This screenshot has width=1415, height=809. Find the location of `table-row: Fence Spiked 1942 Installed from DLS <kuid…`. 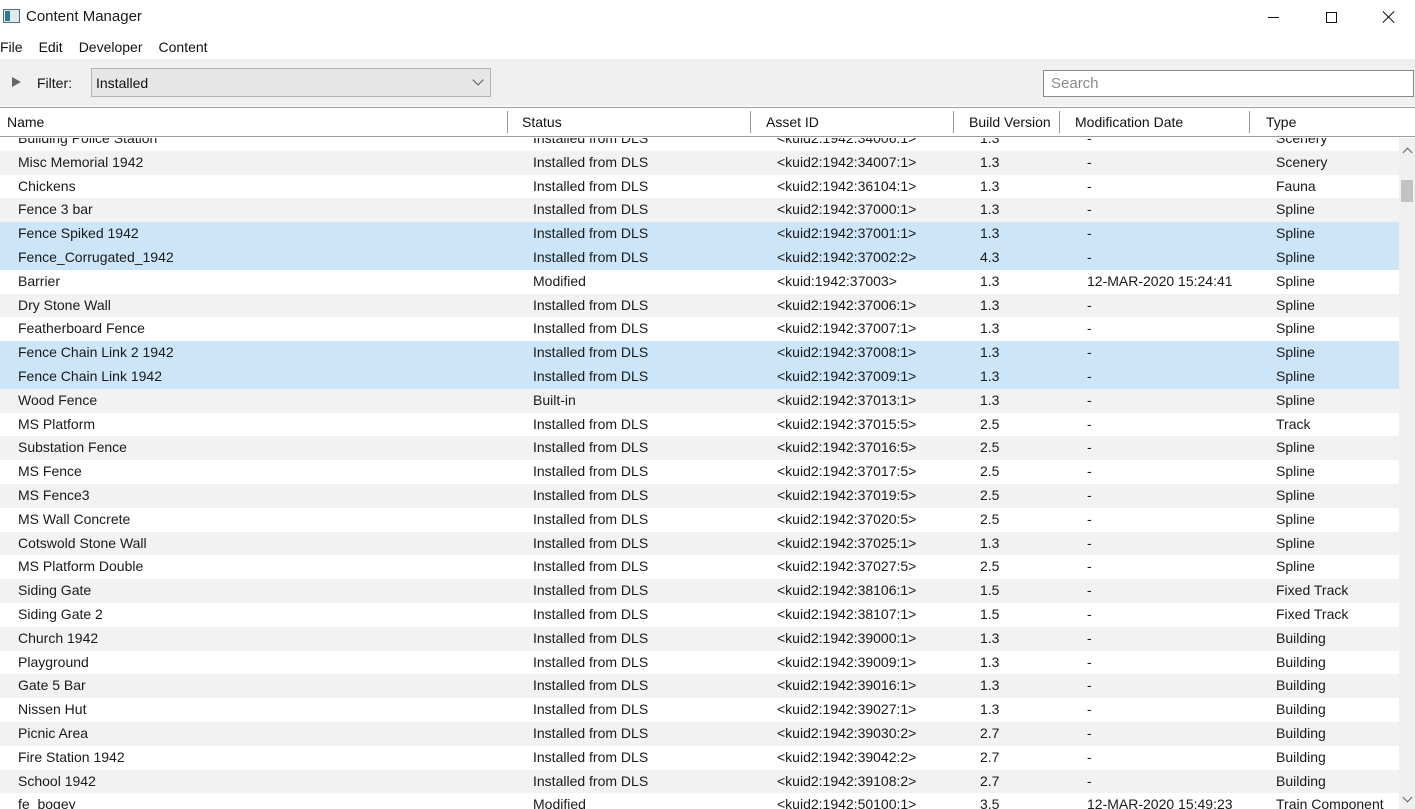

table-row: Fence Spiked 1942 Installed from DLS <kuid… is located at coordinates (699, 234).